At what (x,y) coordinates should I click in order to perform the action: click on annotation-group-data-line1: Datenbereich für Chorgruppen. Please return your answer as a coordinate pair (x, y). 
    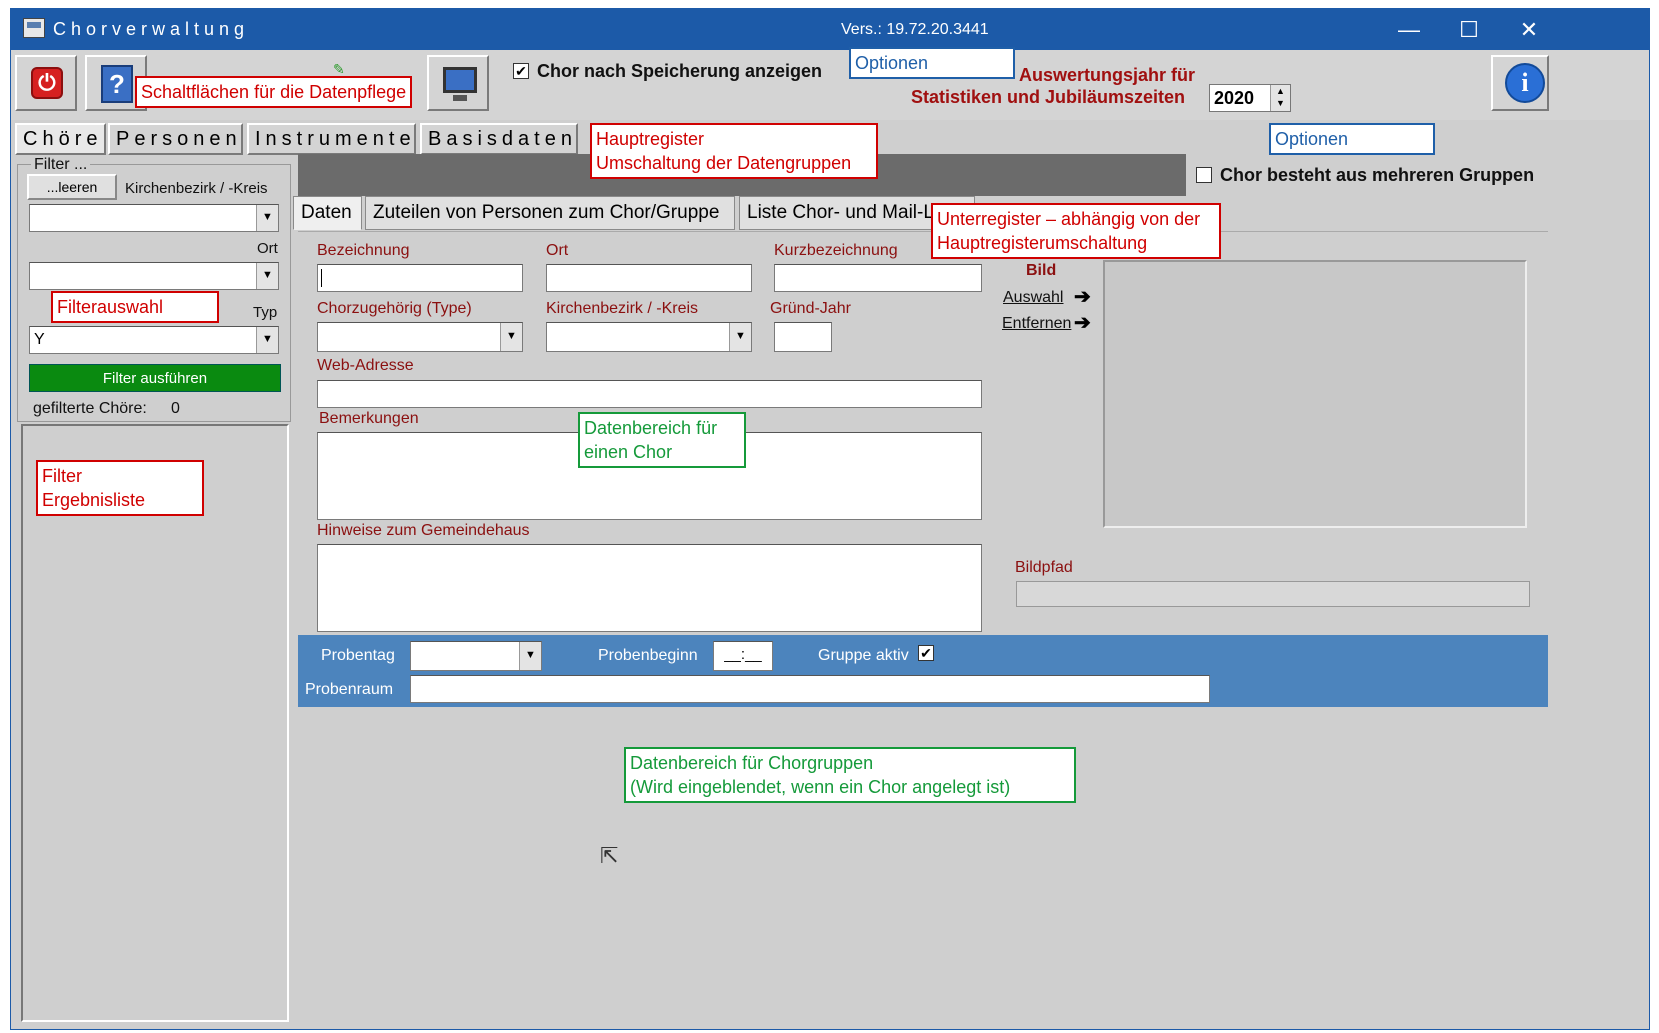
    Looking at the image, I should click on (752, 763).